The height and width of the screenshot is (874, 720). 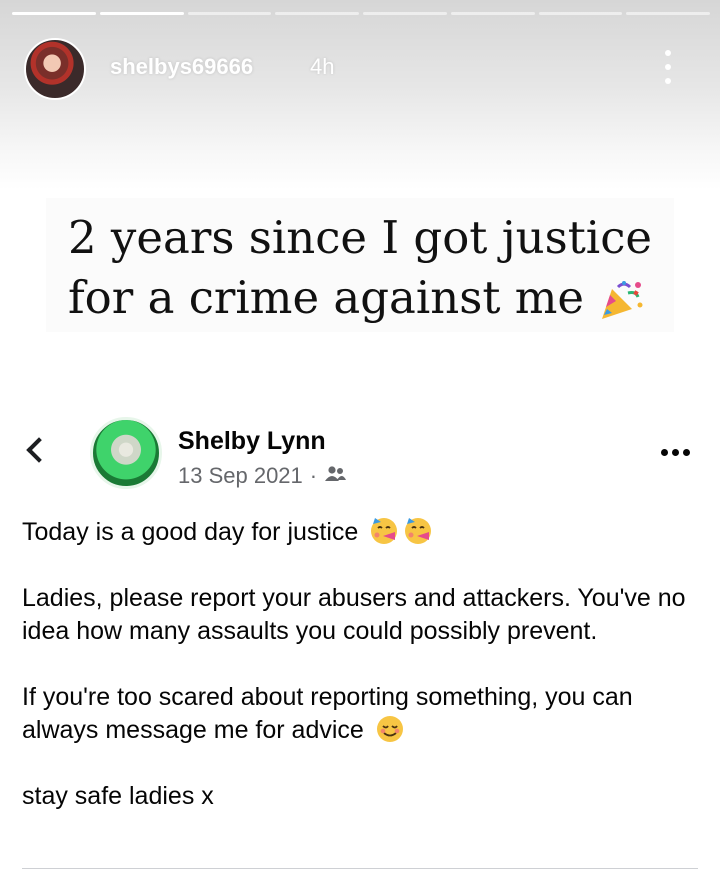 What do you see at coordinates (39, 450) in the screenshot?
I see `back-arrow-icon` at bounding box center [39, 450].